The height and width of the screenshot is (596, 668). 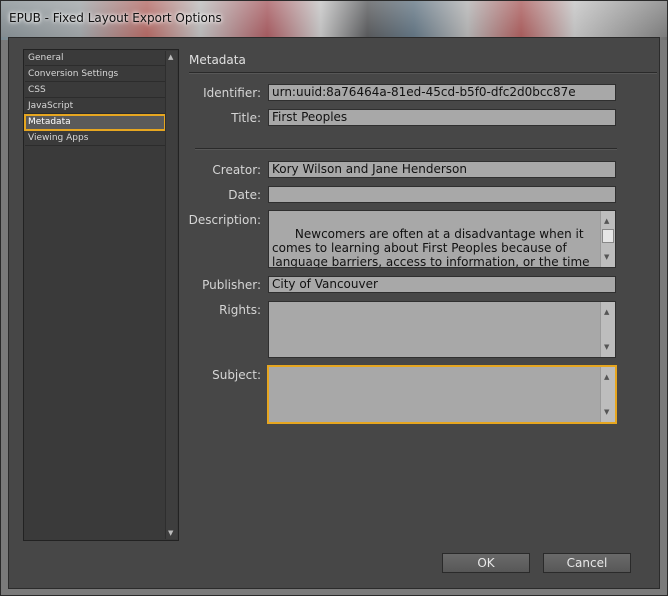 I want to click on rights-scrollbar: ▲ ▼, so click(x=607, y=329).